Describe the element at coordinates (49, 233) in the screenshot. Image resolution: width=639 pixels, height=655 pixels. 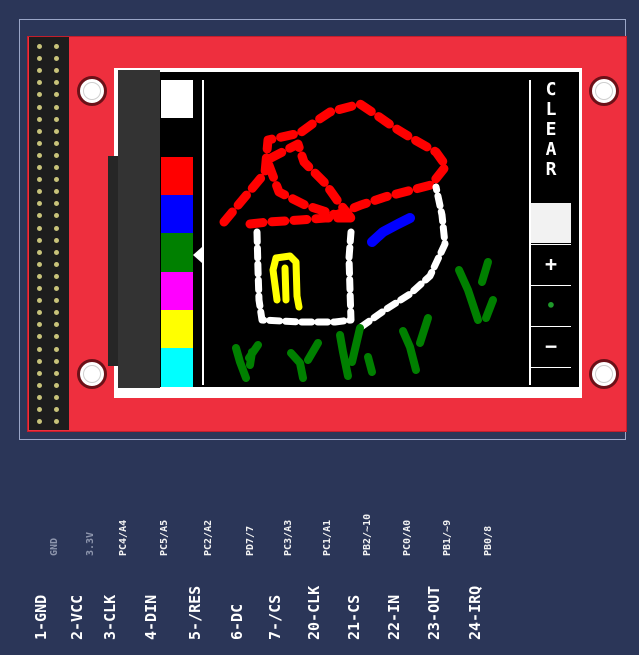
I see `pin-header` at that location.